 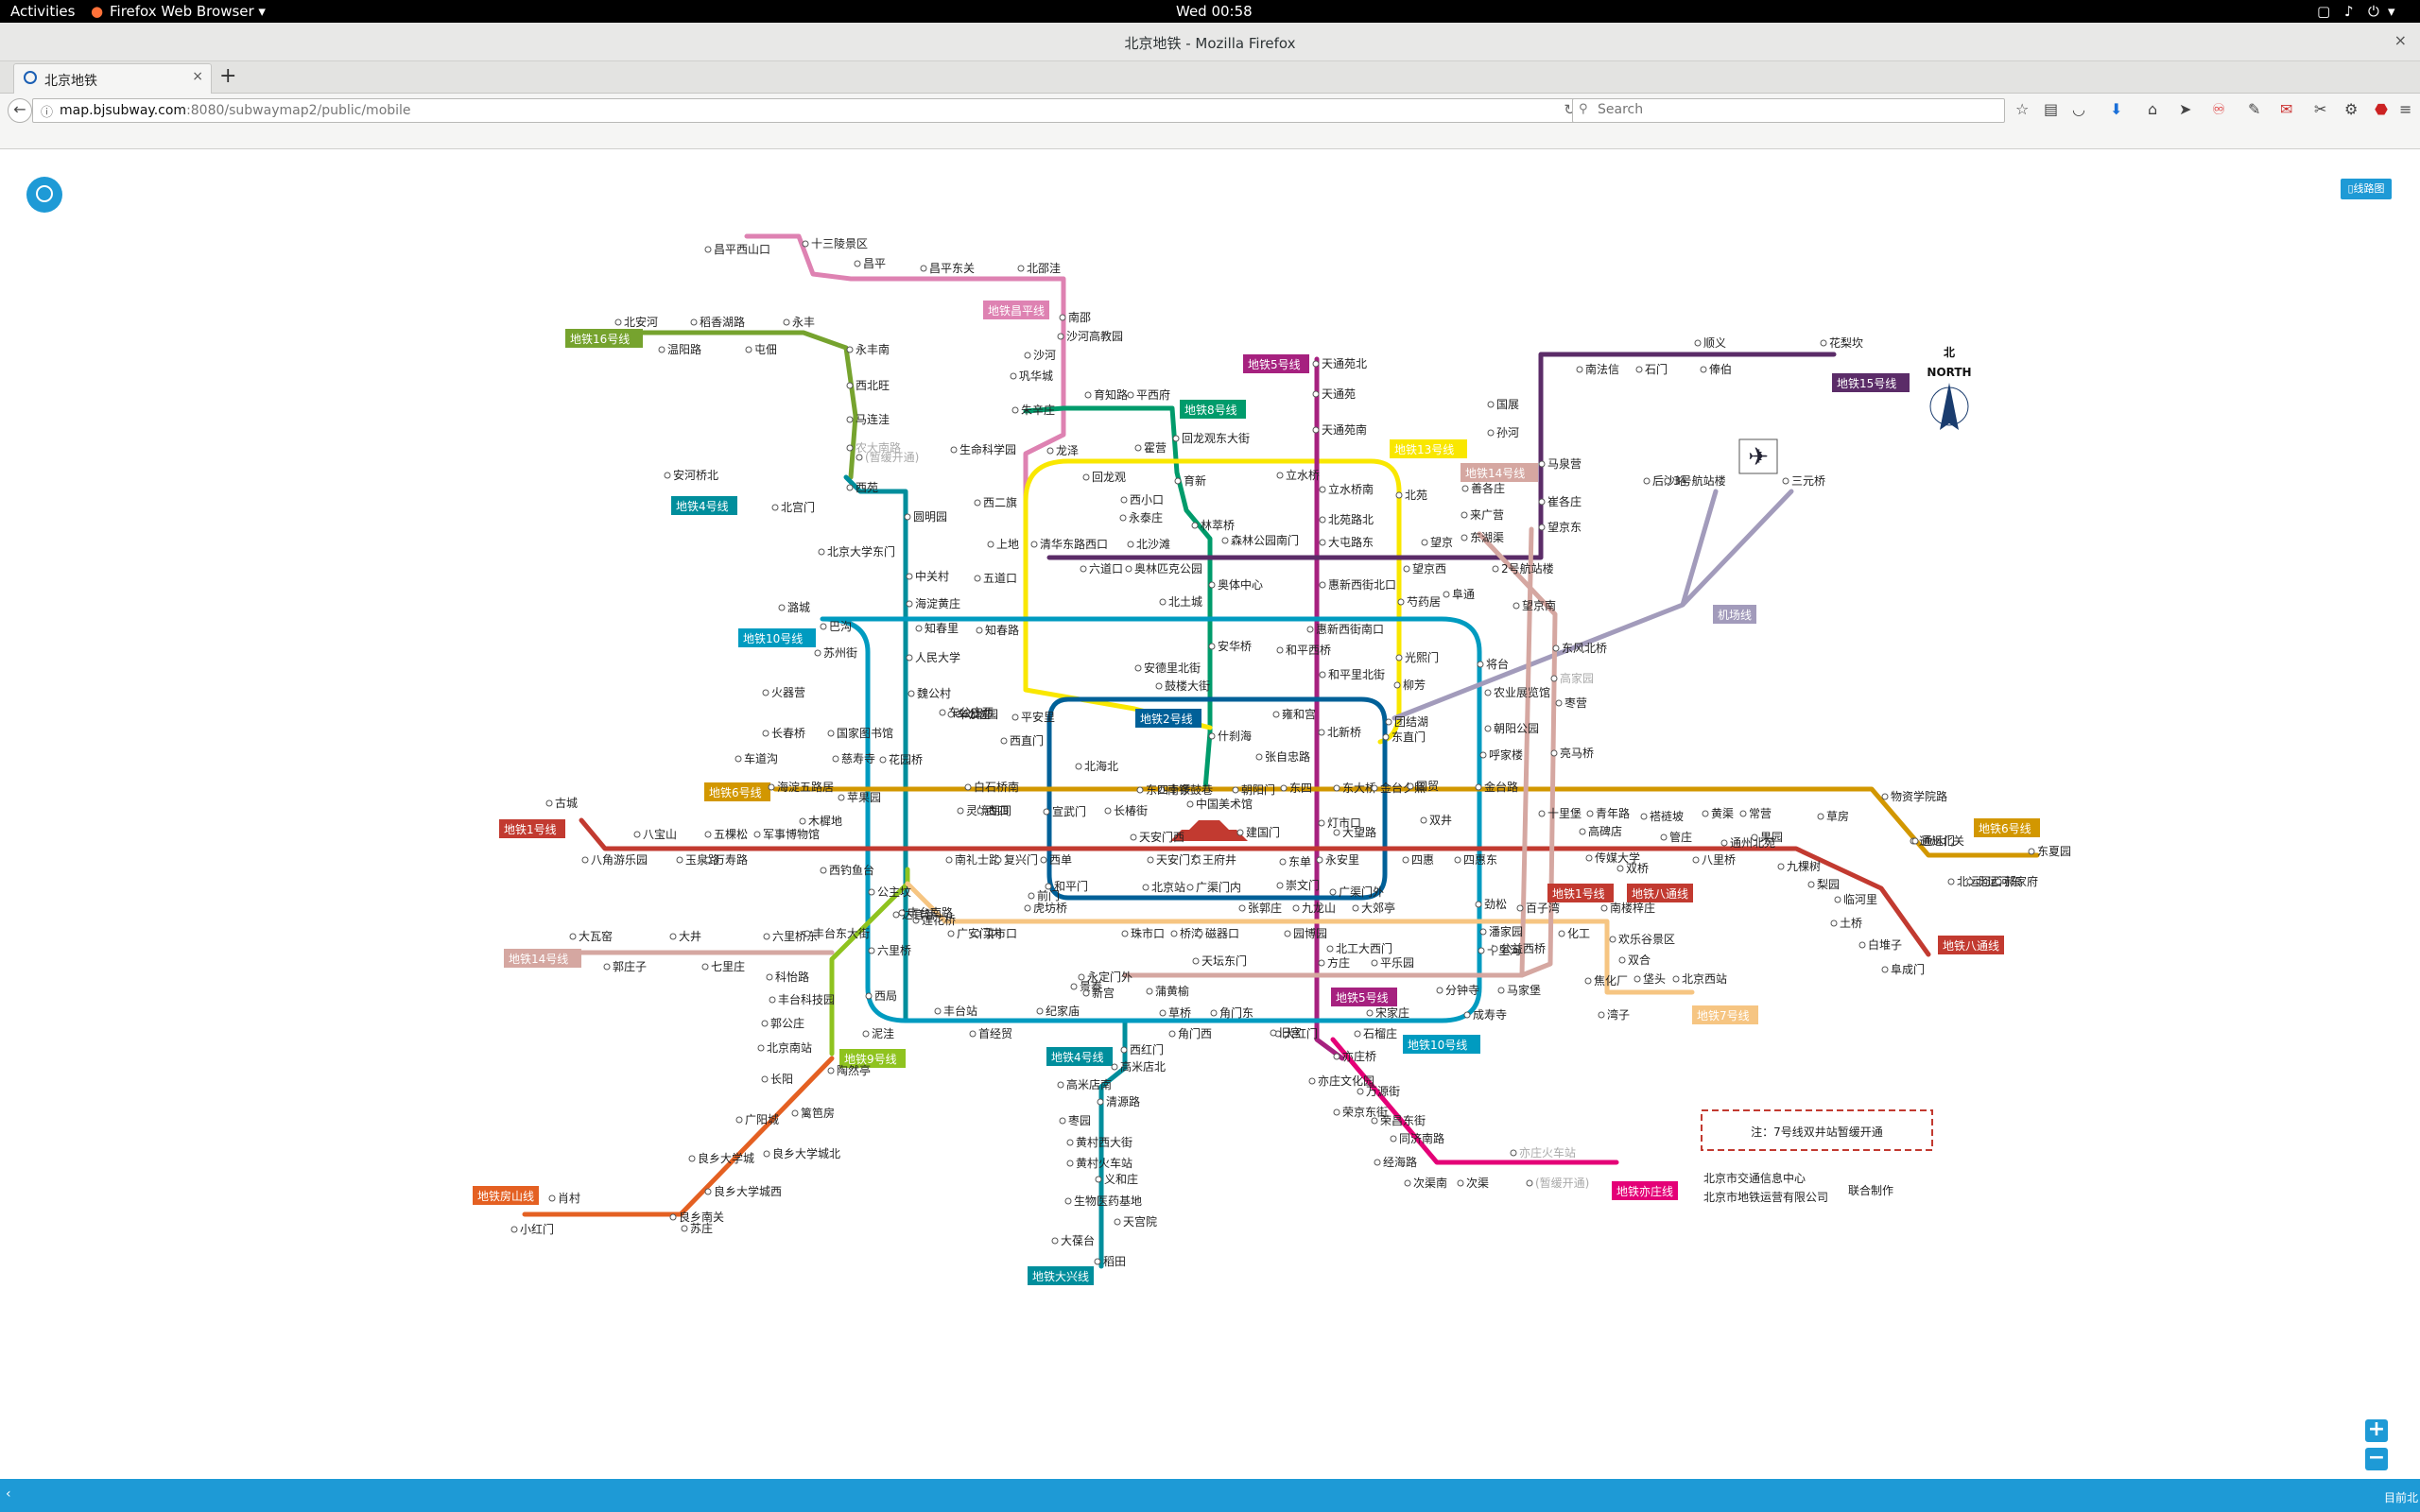 I want to click on station-label: 阜成门, so click(x=1908, y=969).